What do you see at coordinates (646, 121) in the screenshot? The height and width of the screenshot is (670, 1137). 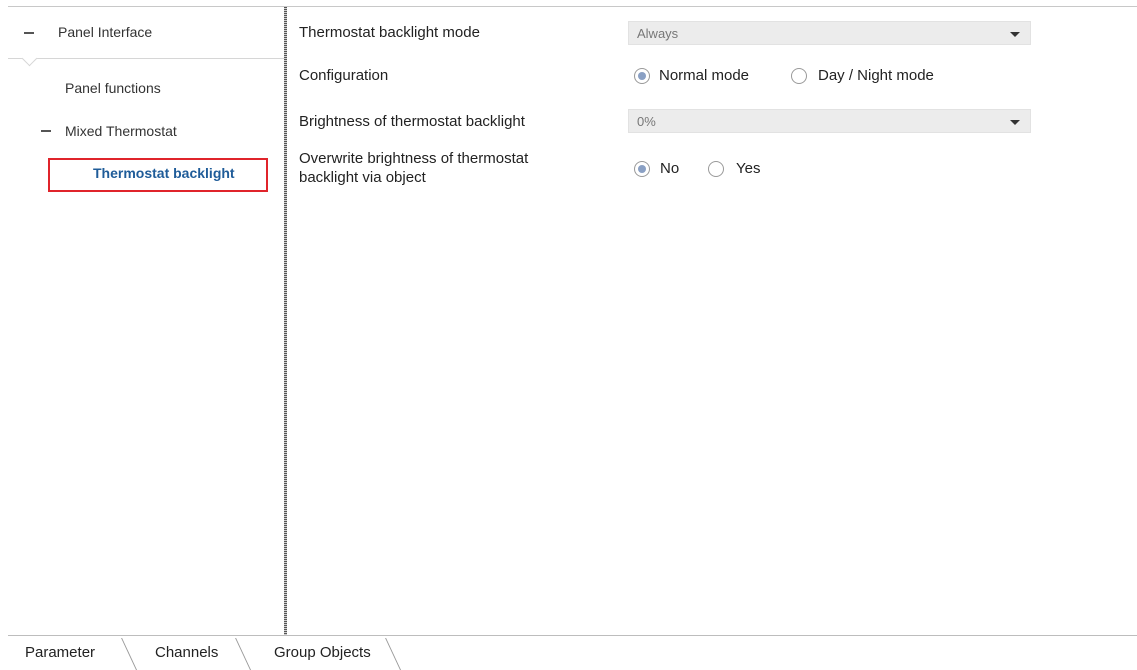 I see `brightness-value: 0%` at bounding box center [646, 121].